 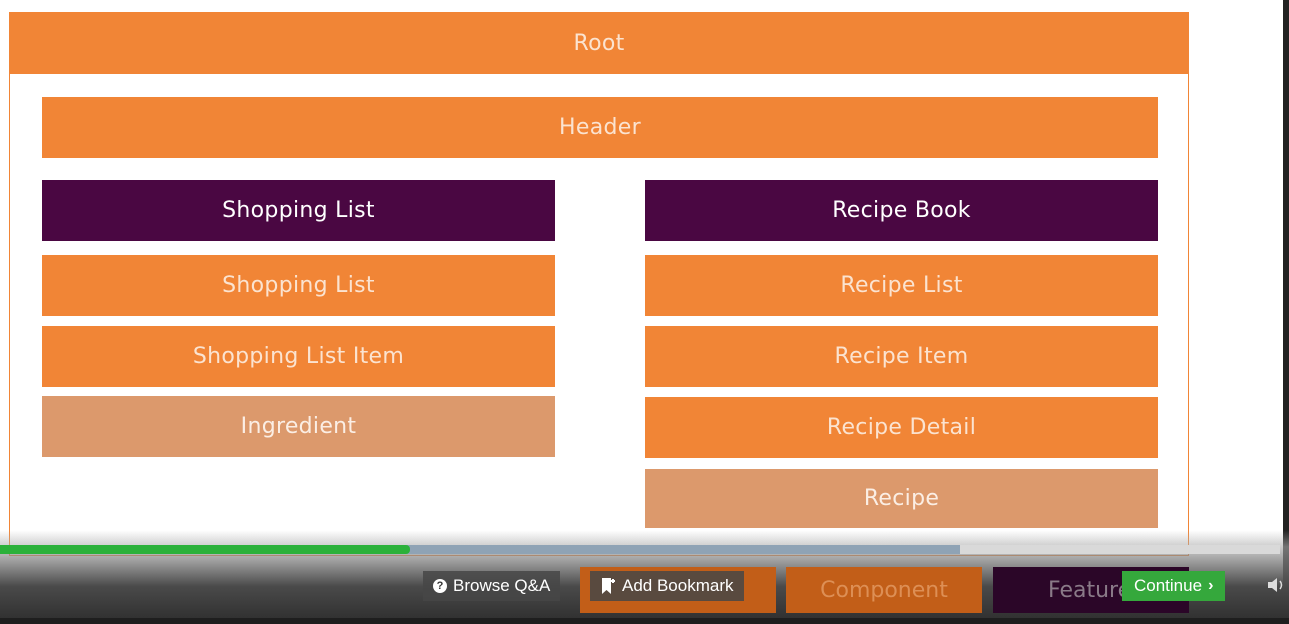 I want to click on question-circle-icon: ?, so click(x=440, y=586).